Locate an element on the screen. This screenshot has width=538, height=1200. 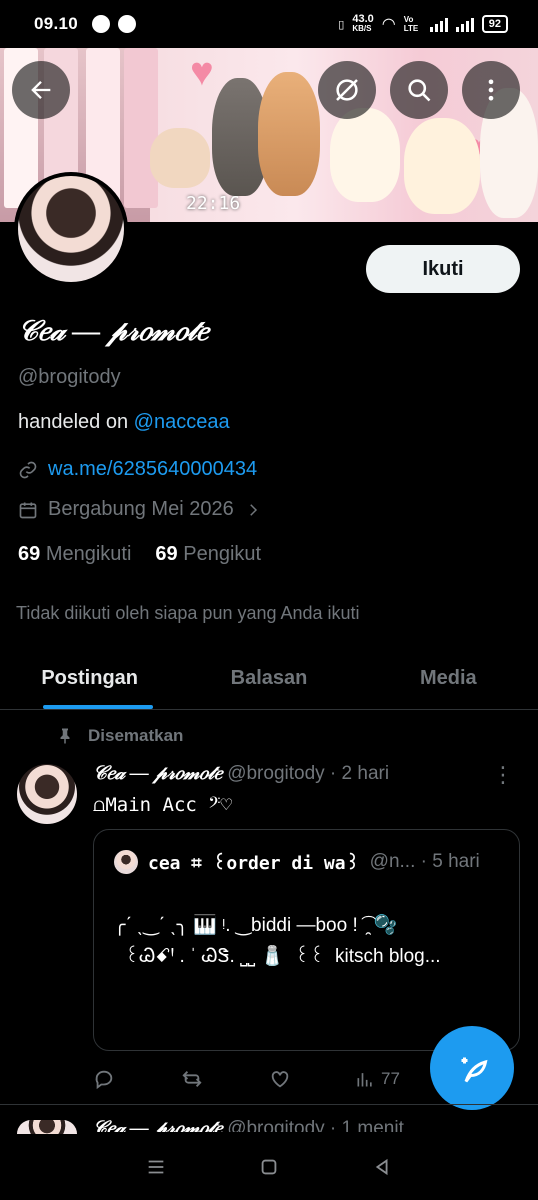
quoted-author-name: cea ⌗ ꒰order di wa꒱ is located at coordinates (254, 863).